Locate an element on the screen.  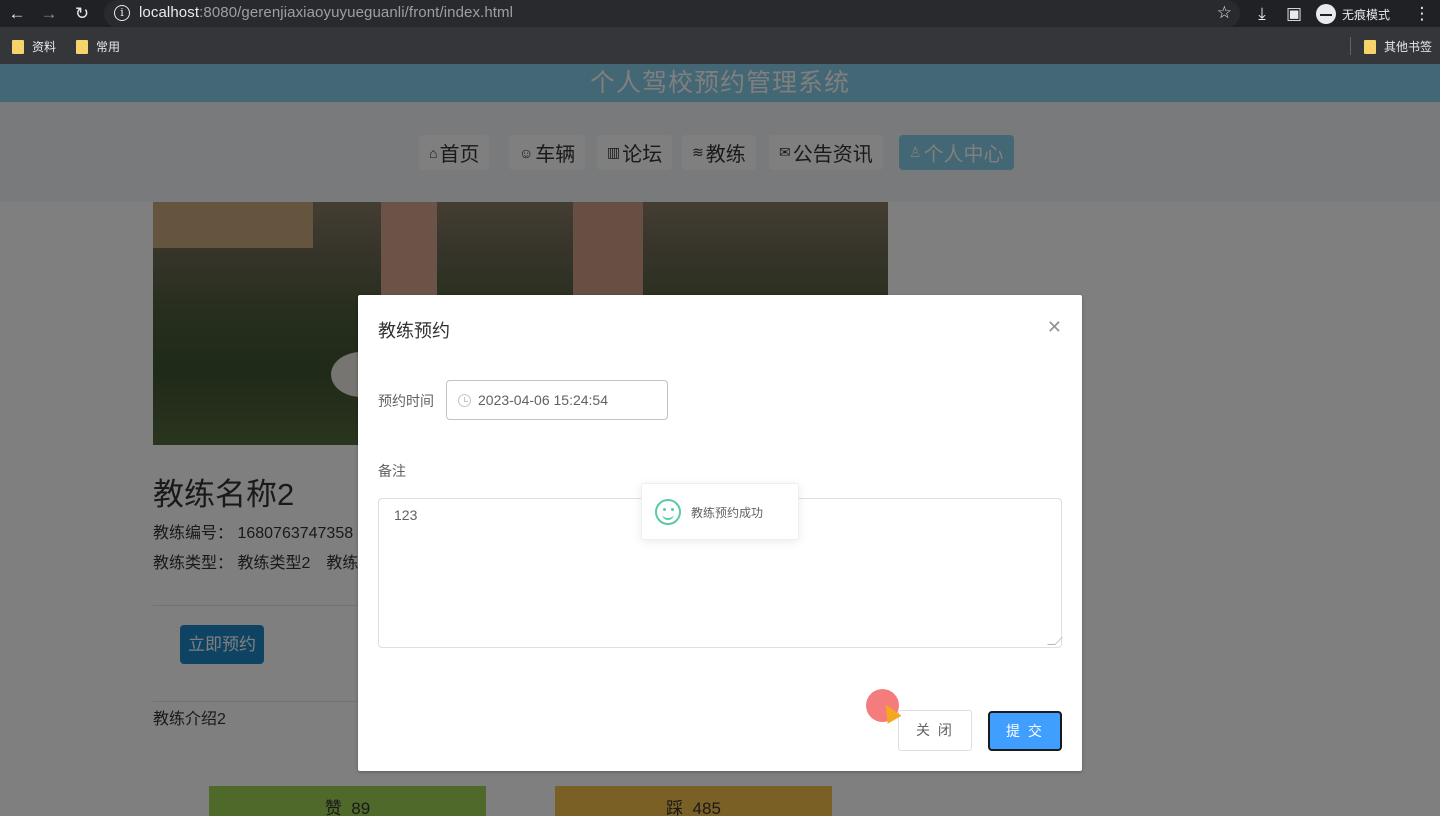
booking-time-label: 预约时间 is located at coordinates (406, 401).